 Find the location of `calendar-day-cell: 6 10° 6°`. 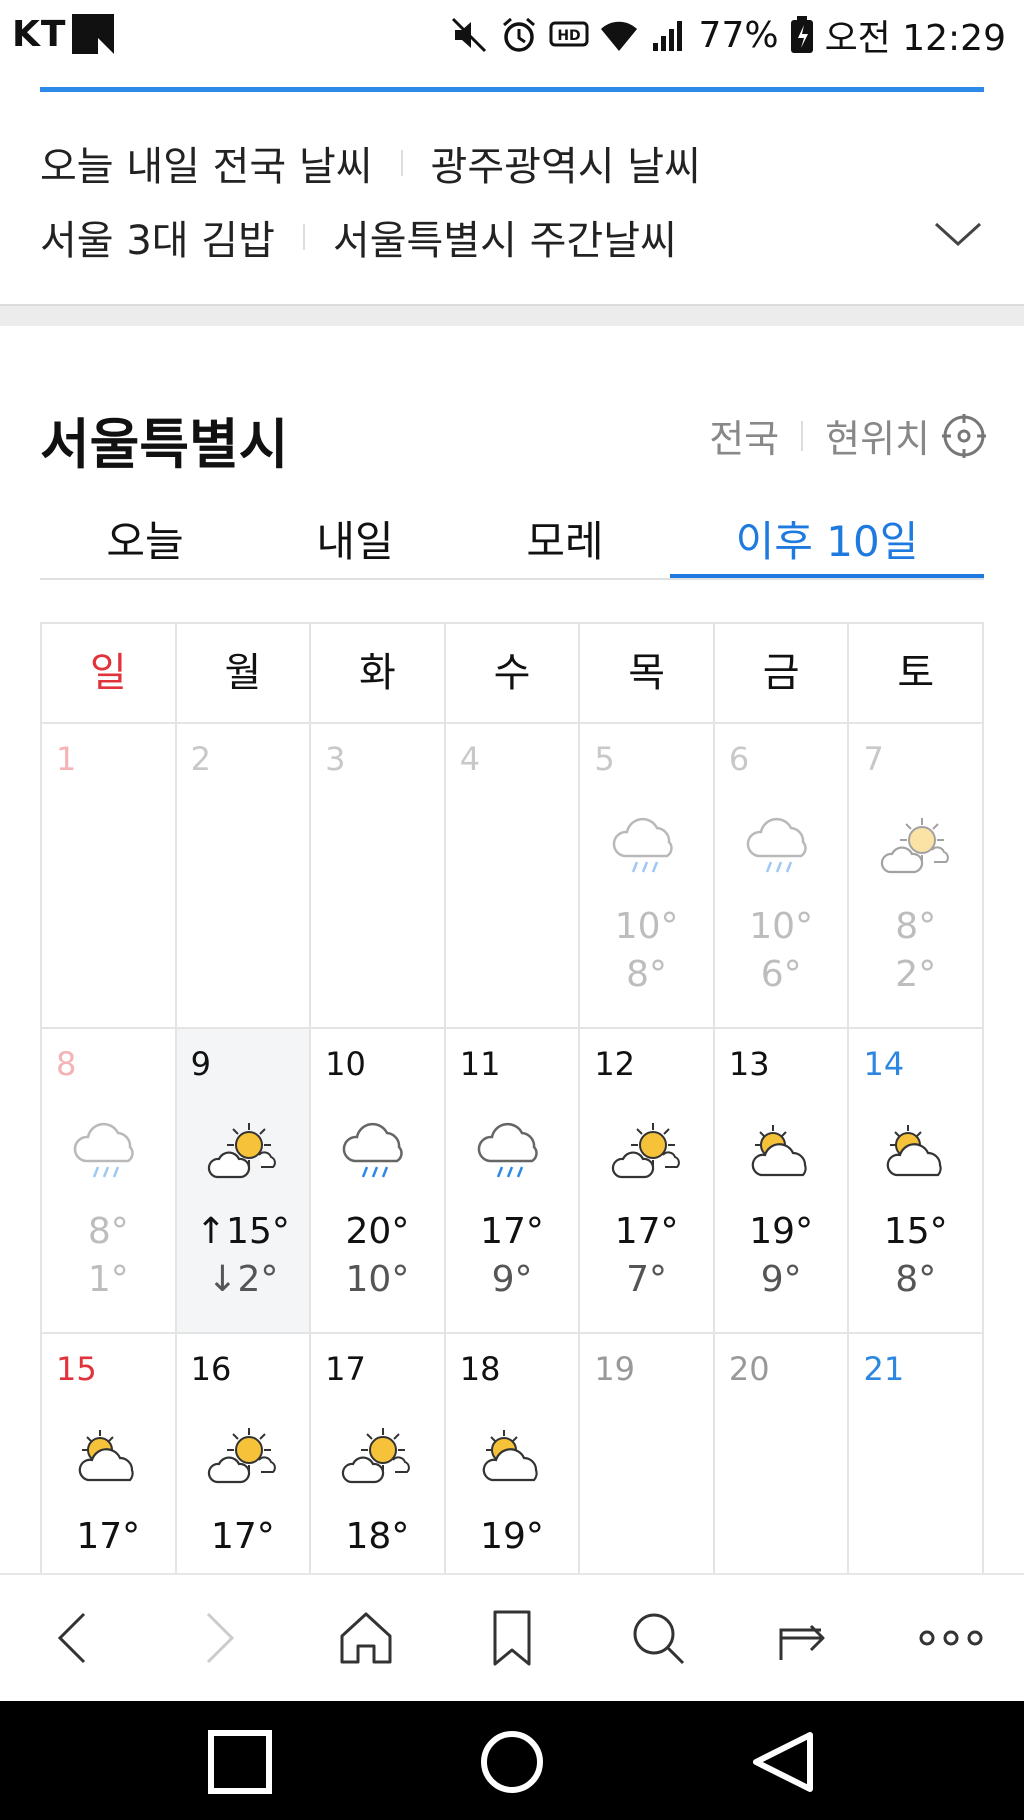

calendar-day-cell: 6 10° 6° is located at coordinates (782, 875).